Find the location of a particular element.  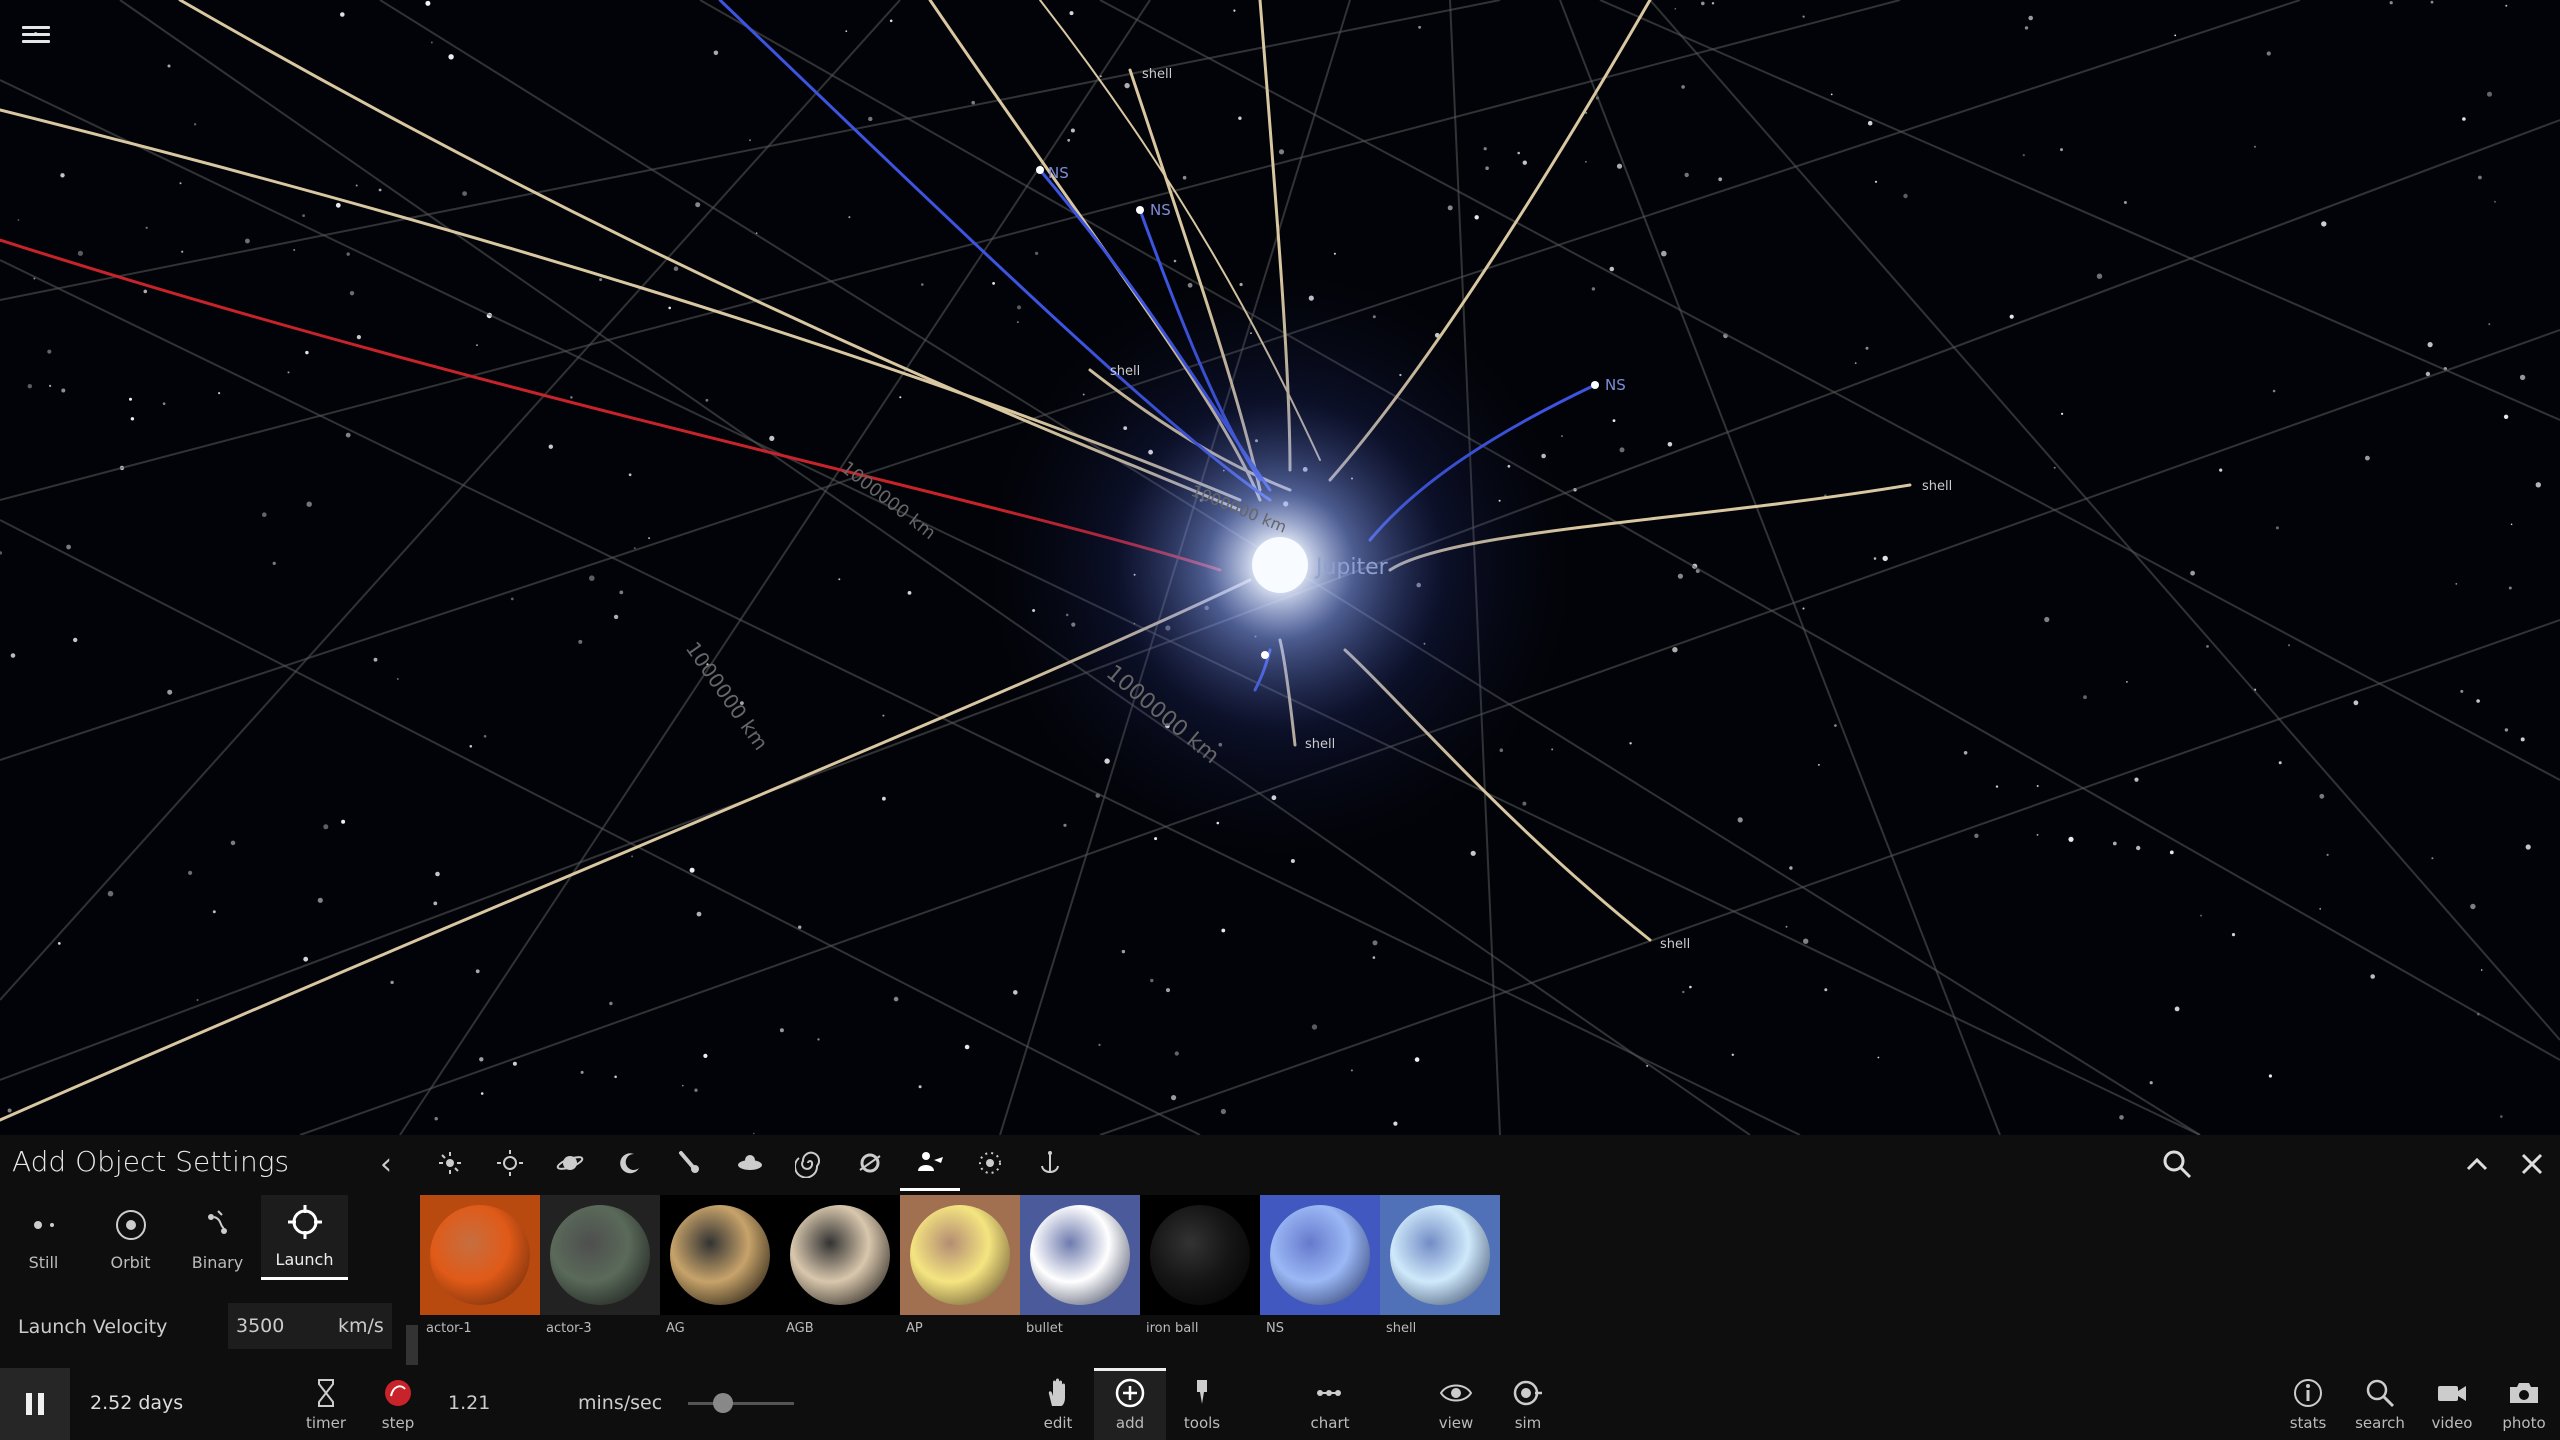

tool-label: stats is located at coordinates (2308, 1423).